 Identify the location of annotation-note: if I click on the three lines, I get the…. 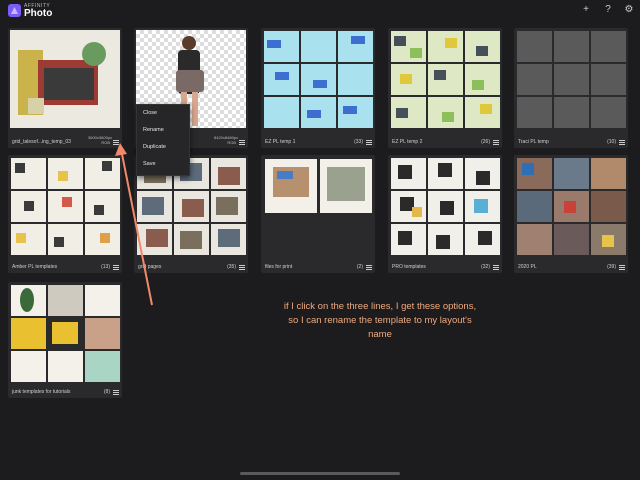
(380, 320).